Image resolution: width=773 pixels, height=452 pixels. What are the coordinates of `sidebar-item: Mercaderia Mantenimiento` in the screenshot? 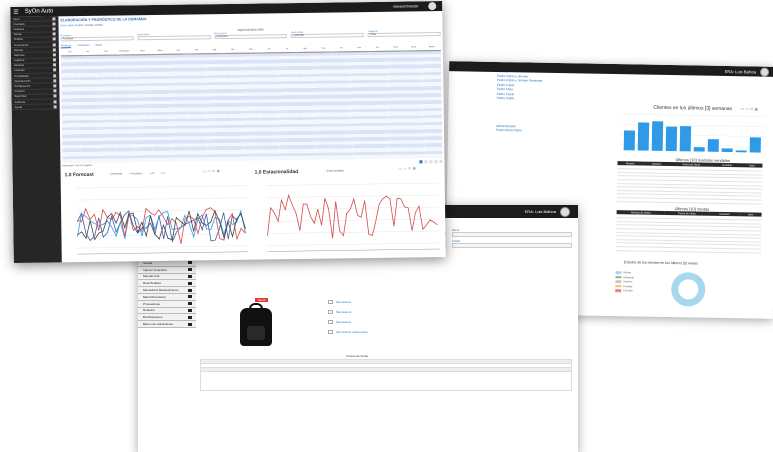 It's located at (167, 290).